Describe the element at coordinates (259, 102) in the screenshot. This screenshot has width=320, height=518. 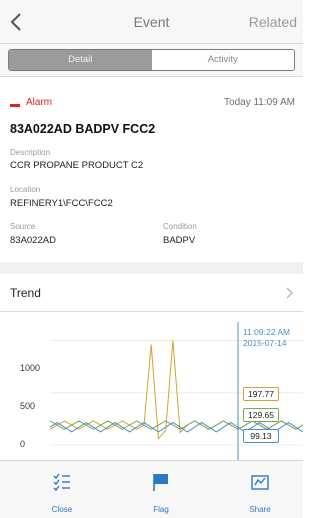
I see `event-timestamp: Today 11:09 AM` at that location.